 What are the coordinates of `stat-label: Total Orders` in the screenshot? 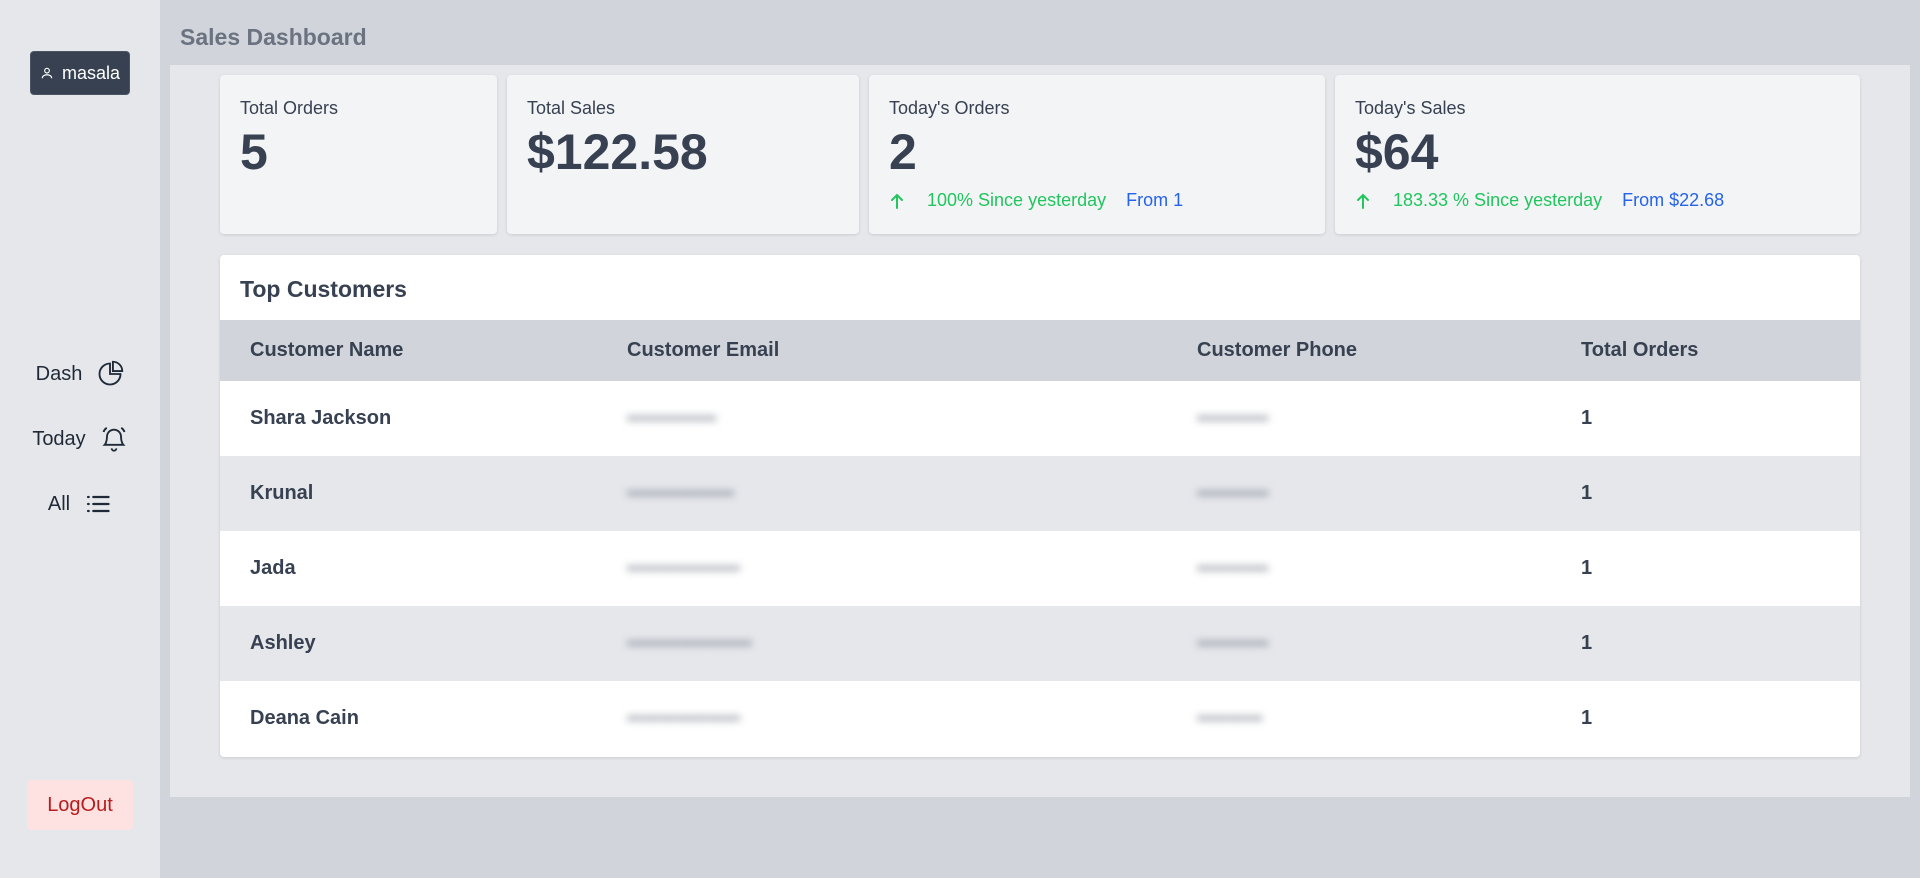 It's located at (289, 108).